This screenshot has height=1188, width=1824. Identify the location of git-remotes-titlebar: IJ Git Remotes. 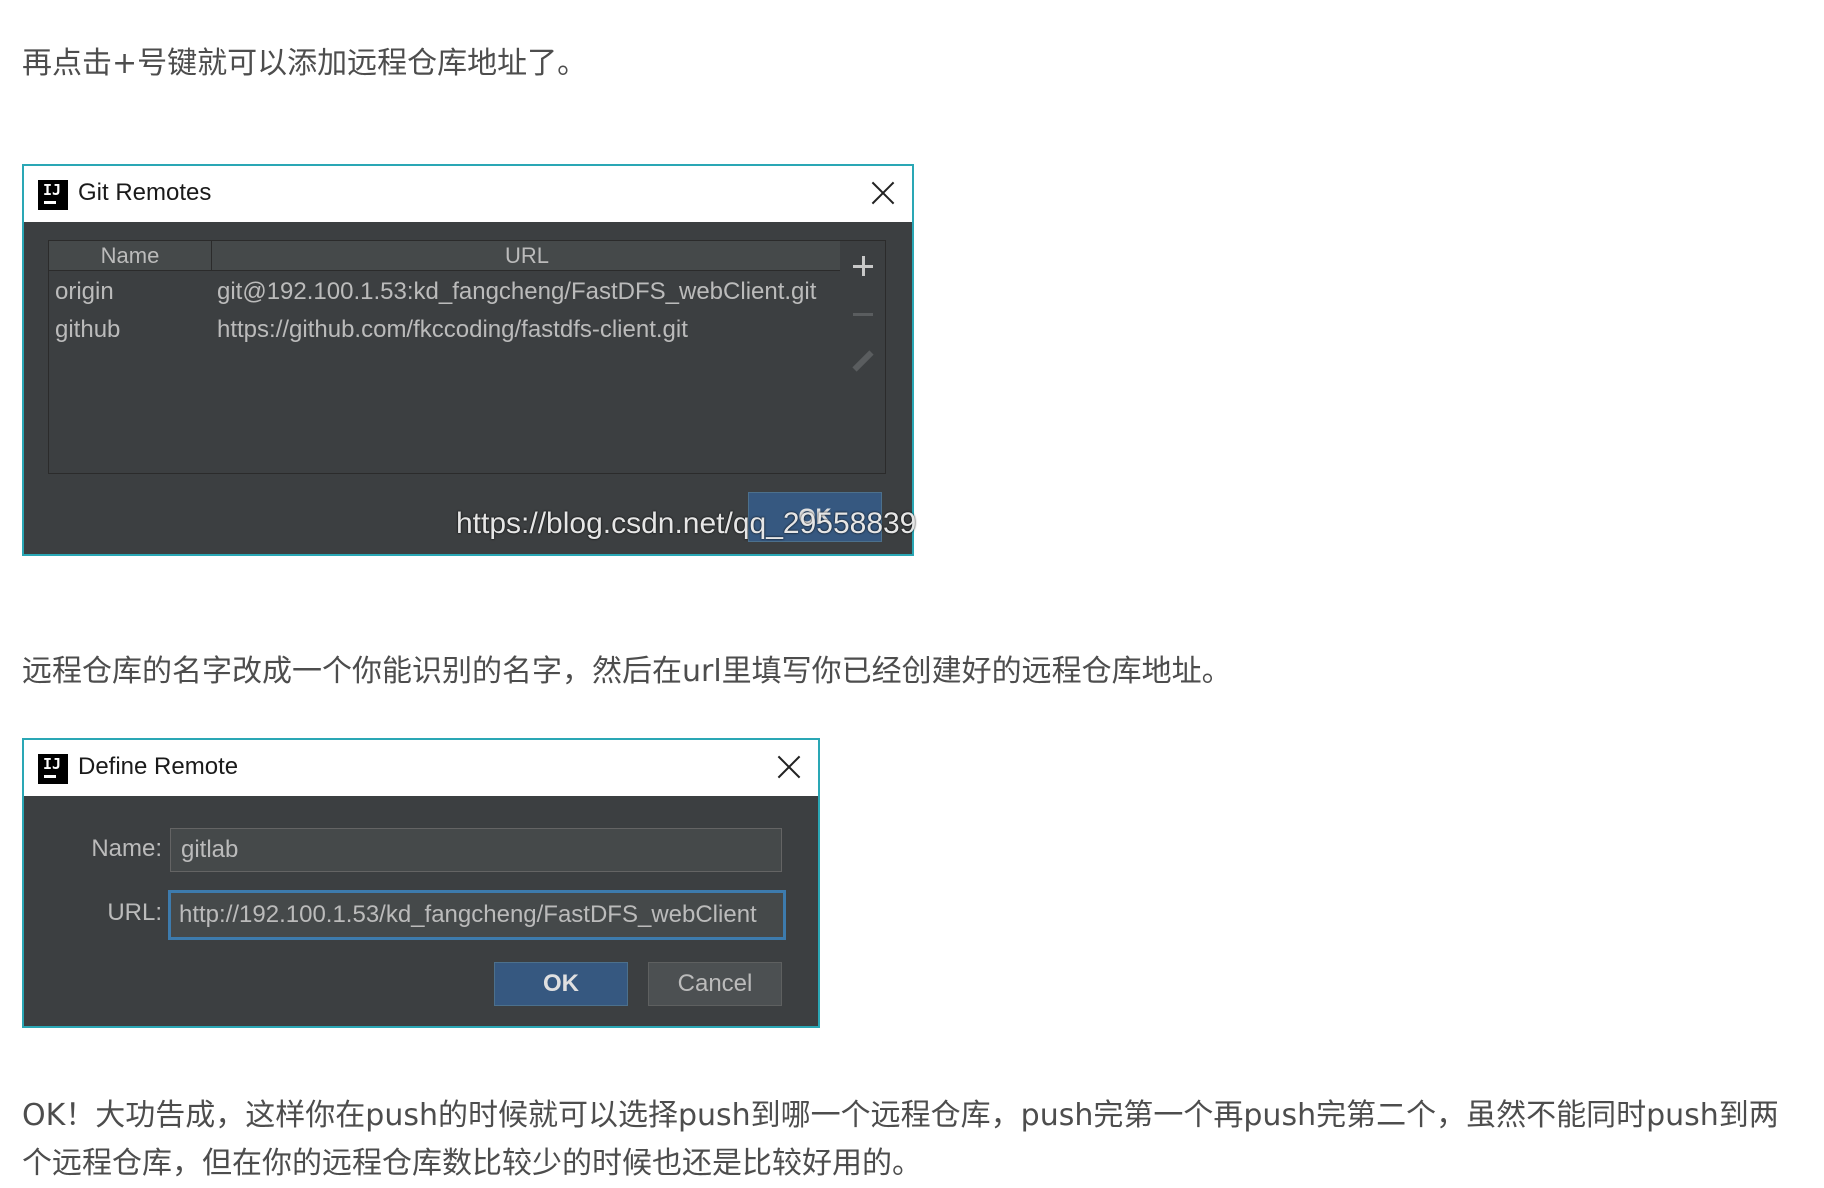
(468, 194).